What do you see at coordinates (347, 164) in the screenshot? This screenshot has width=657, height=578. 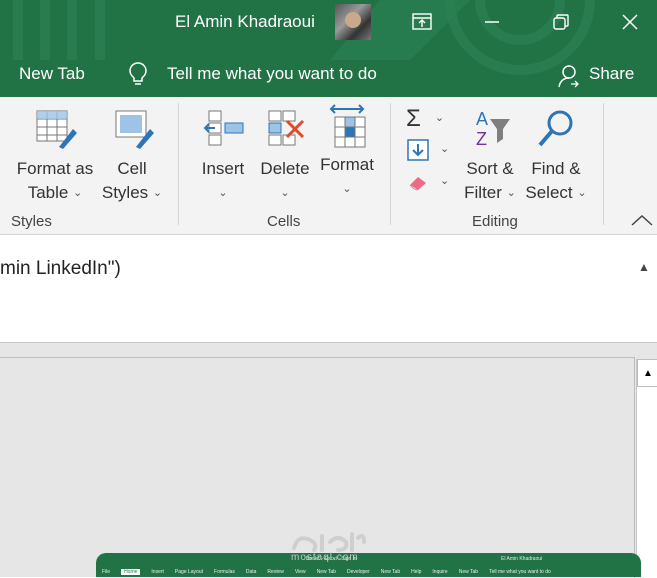 I see `format-label: Format` at bounding box center [347, 164].